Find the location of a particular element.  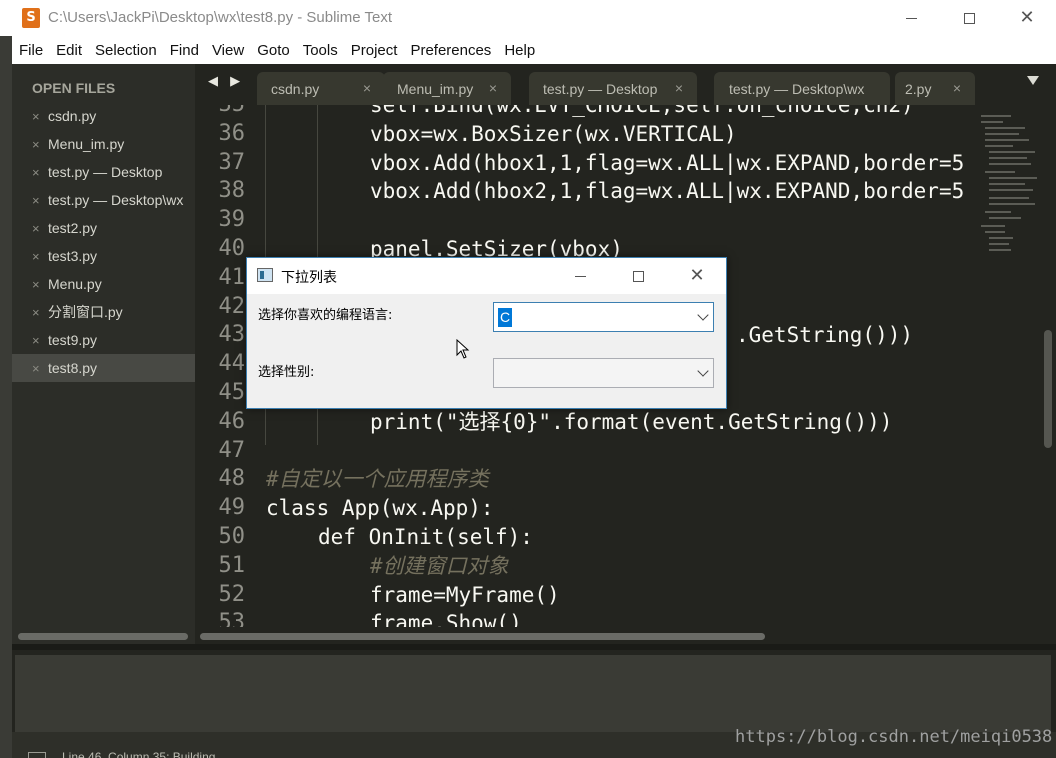

build-output-panel is located at coordinates (533, 693).